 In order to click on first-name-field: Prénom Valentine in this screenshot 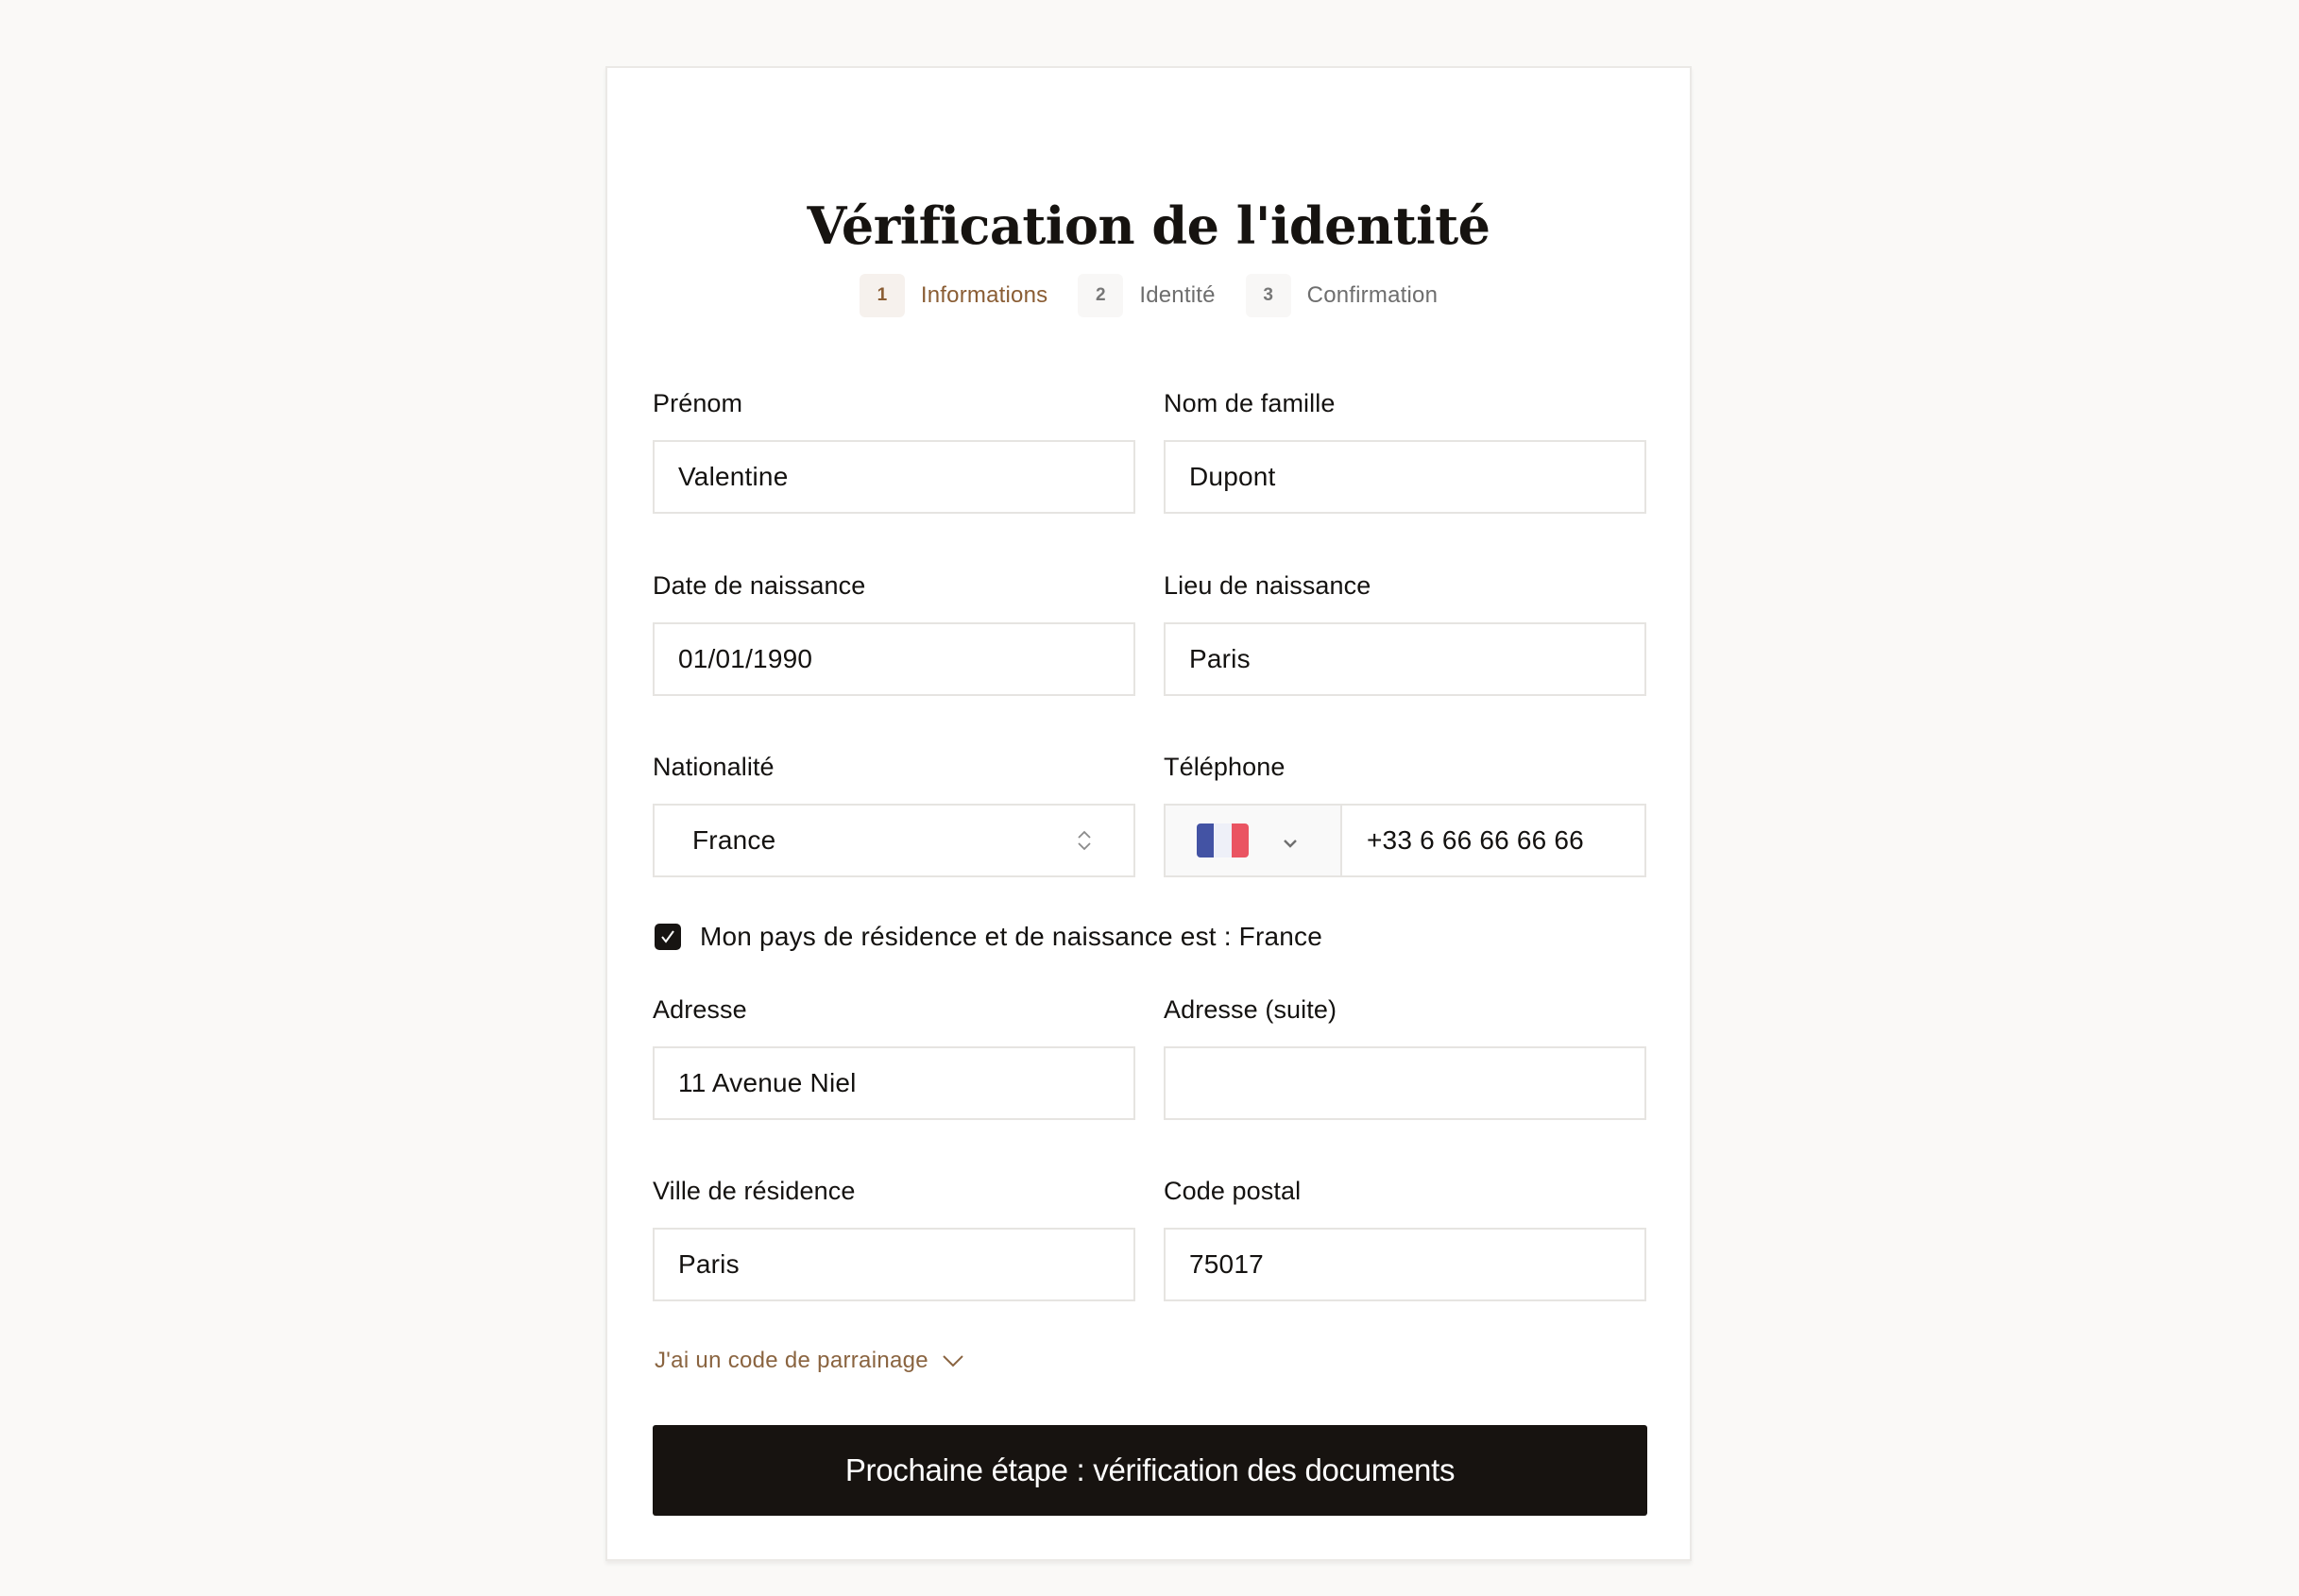, I will do `click(894, 450)`.